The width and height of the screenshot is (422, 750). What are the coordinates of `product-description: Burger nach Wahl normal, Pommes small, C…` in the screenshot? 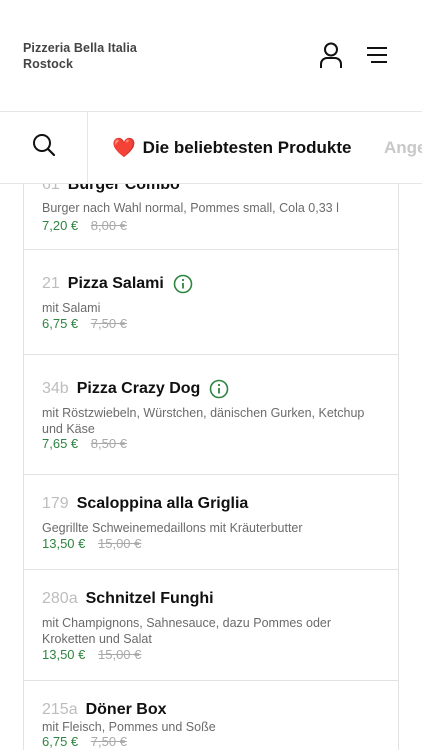 It's located at (190, 208).